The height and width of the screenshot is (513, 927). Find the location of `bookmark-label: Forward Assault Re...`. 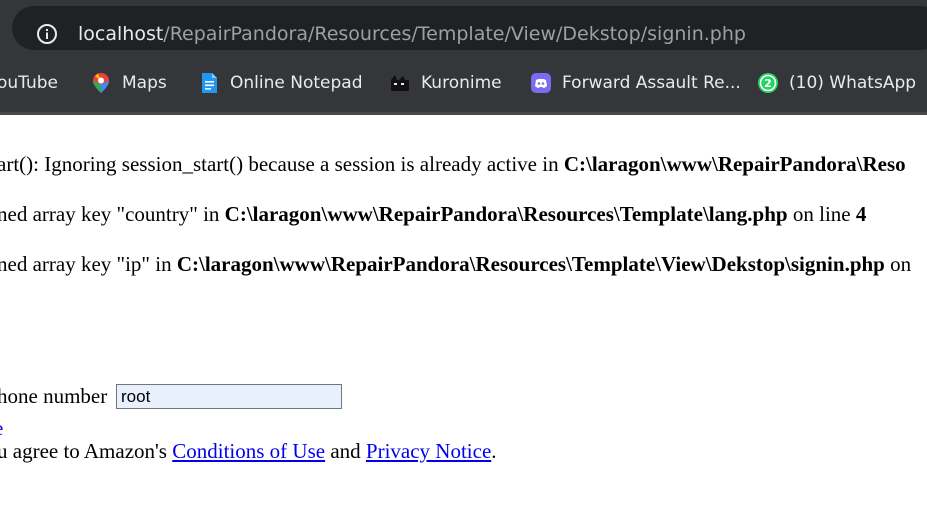

bookmark-label: Forward Assault Re... is located at coordinates (651, 83).